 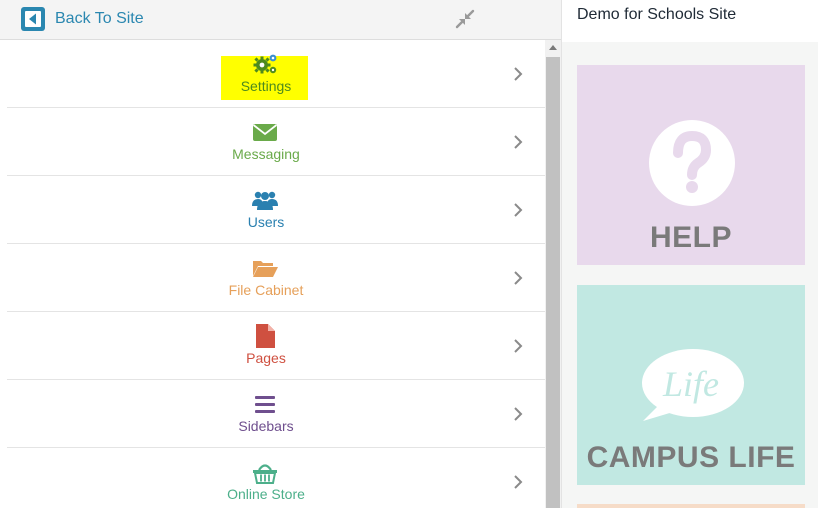 What do you see at coordinates (265, 404) in the screenshot?
I see `bars-icon` at bounding box center [265, 404].